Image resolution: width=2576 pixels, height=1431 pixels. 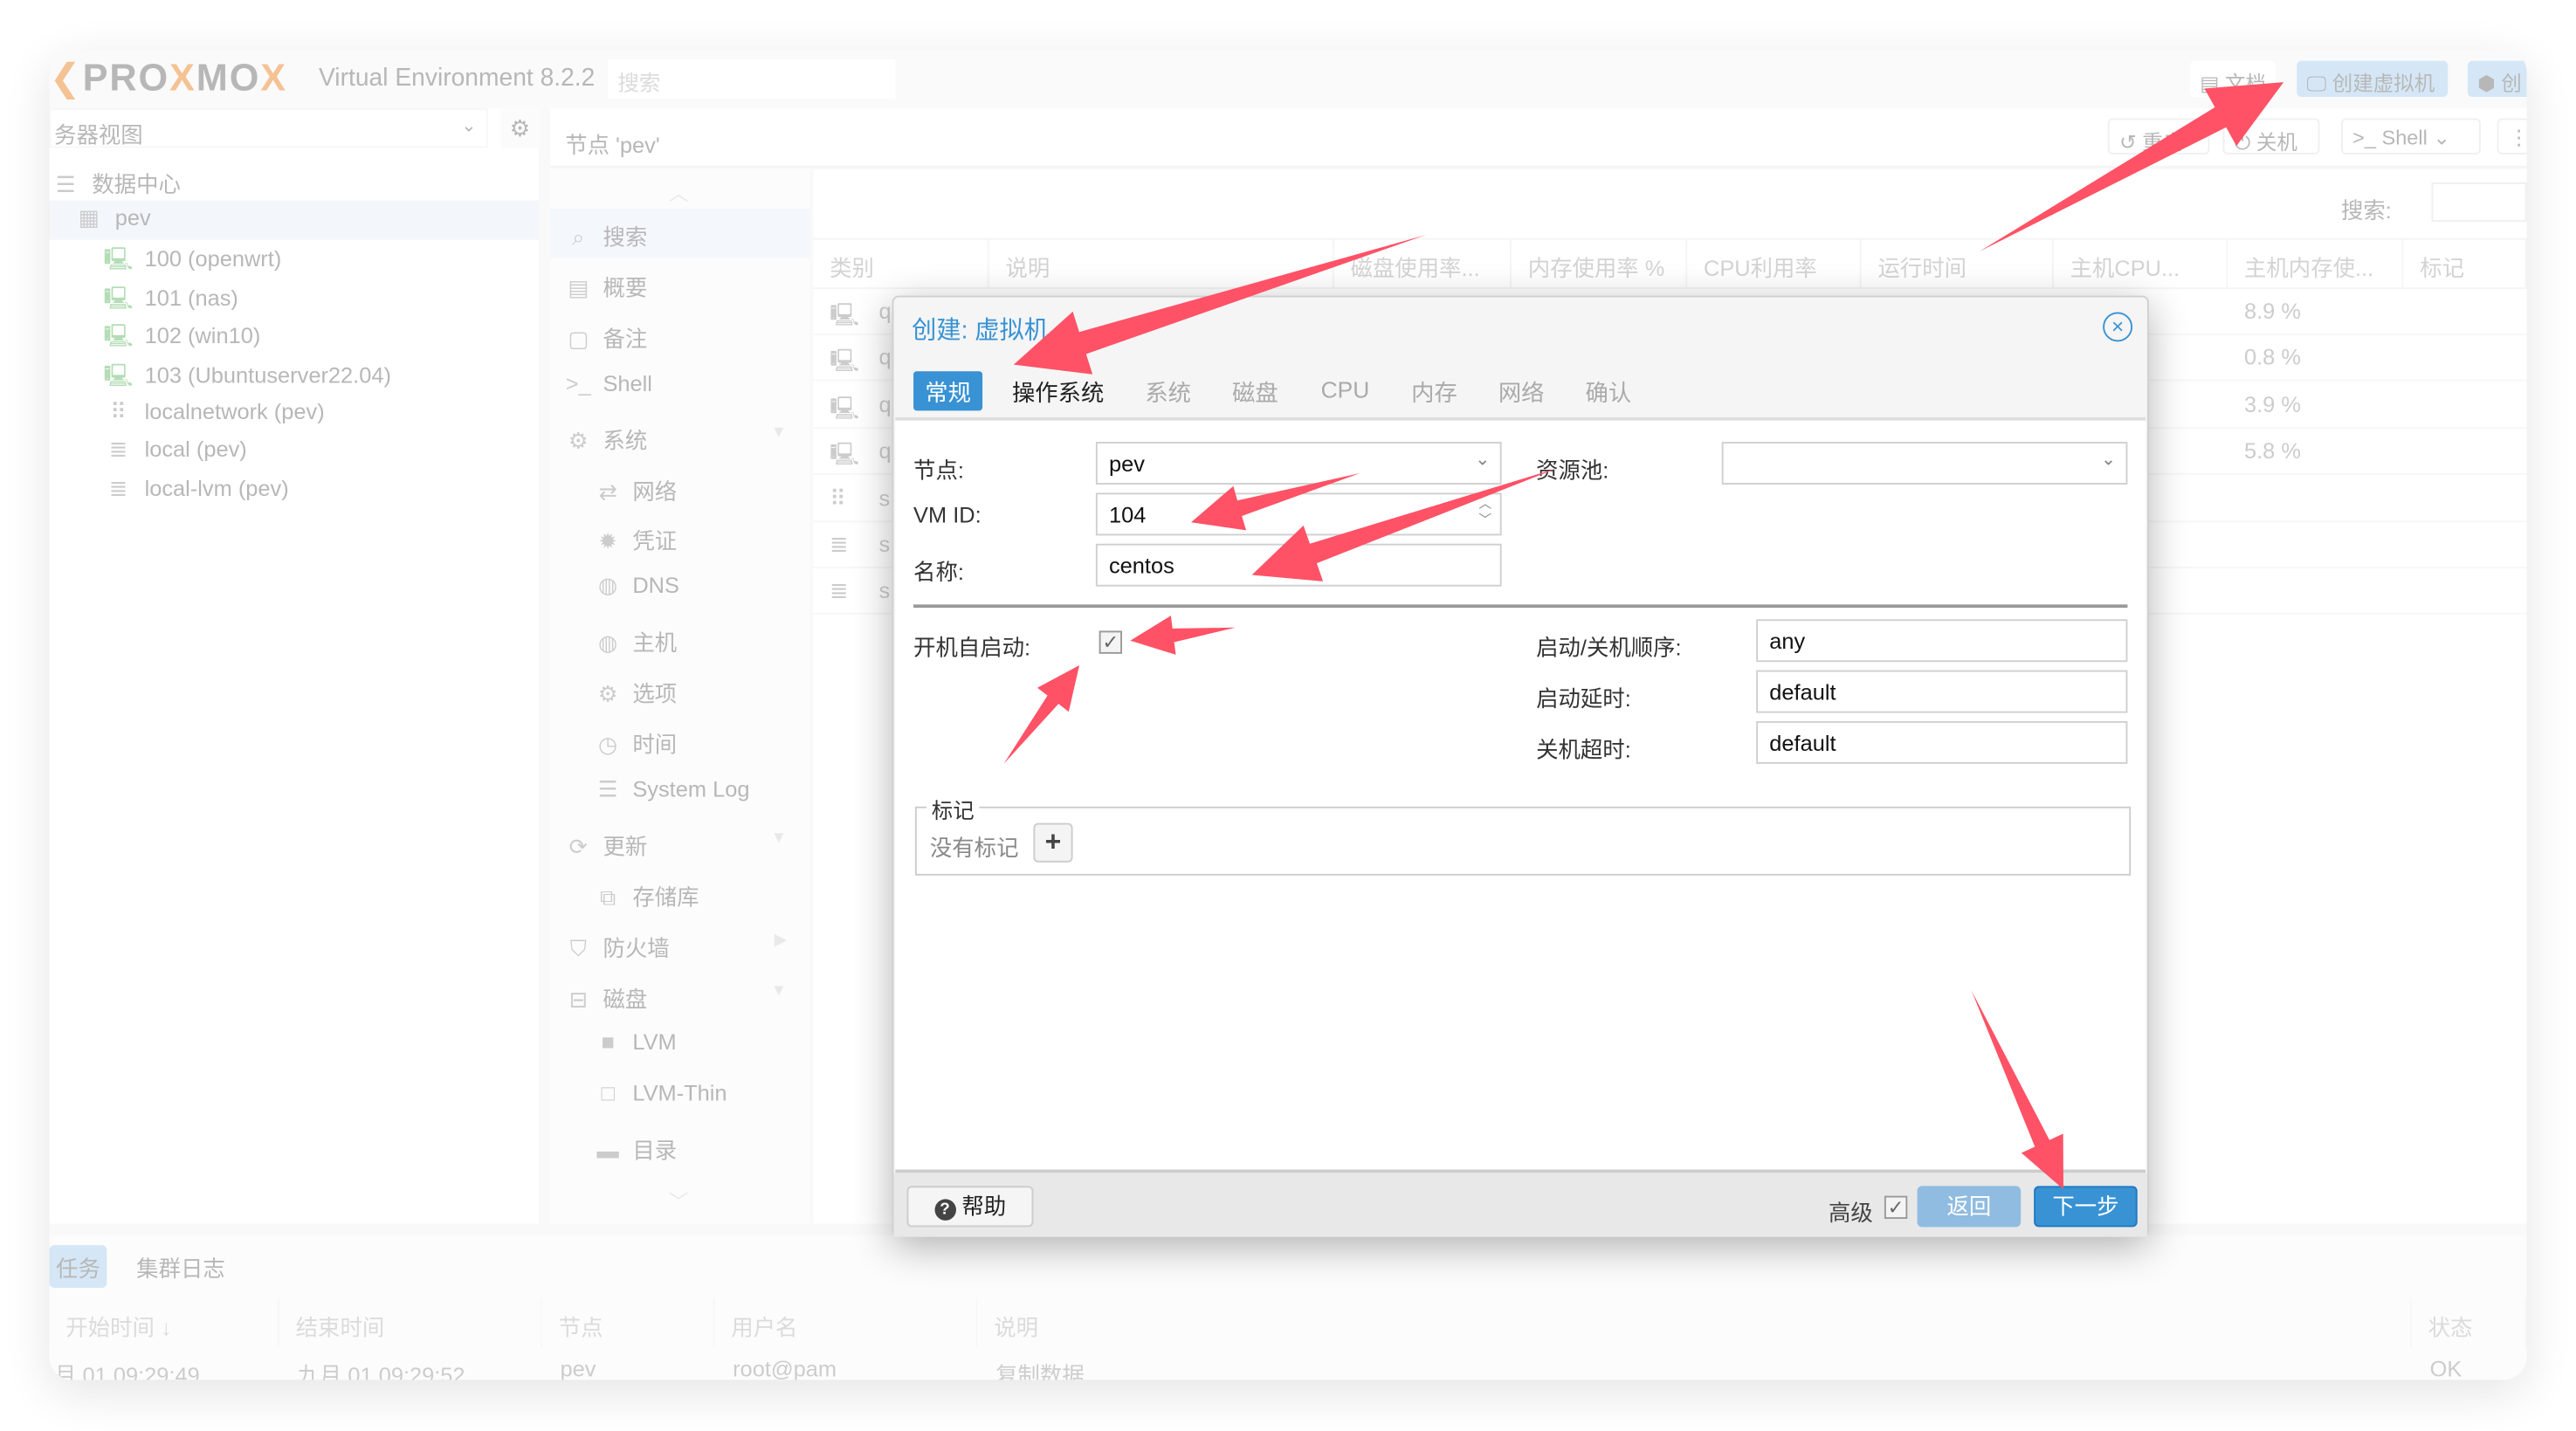 What do you see at coordinates (294, 297) in the screenshot?
I see `tree-item: 🖳 101 (nas)` at bounding box center [294, 297].